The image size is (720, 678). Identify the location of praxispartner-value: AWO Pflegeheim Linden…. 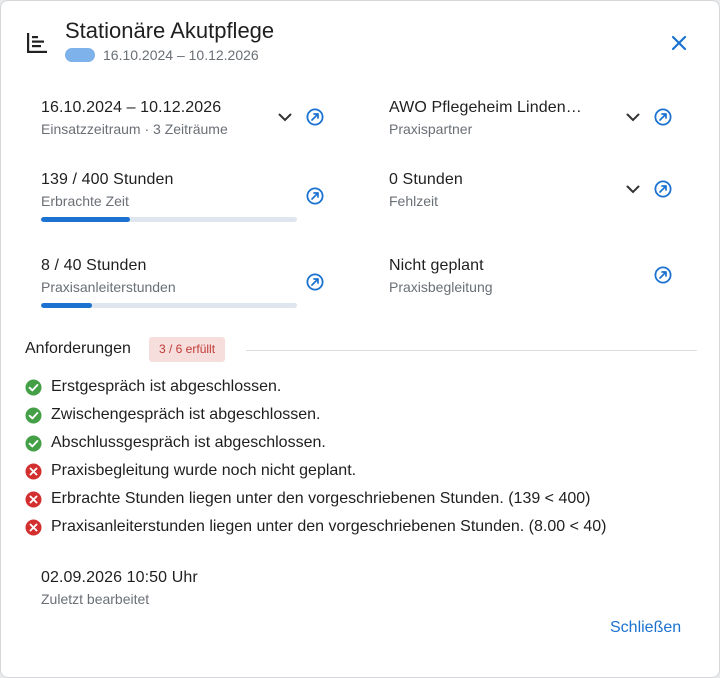
(485, 107).